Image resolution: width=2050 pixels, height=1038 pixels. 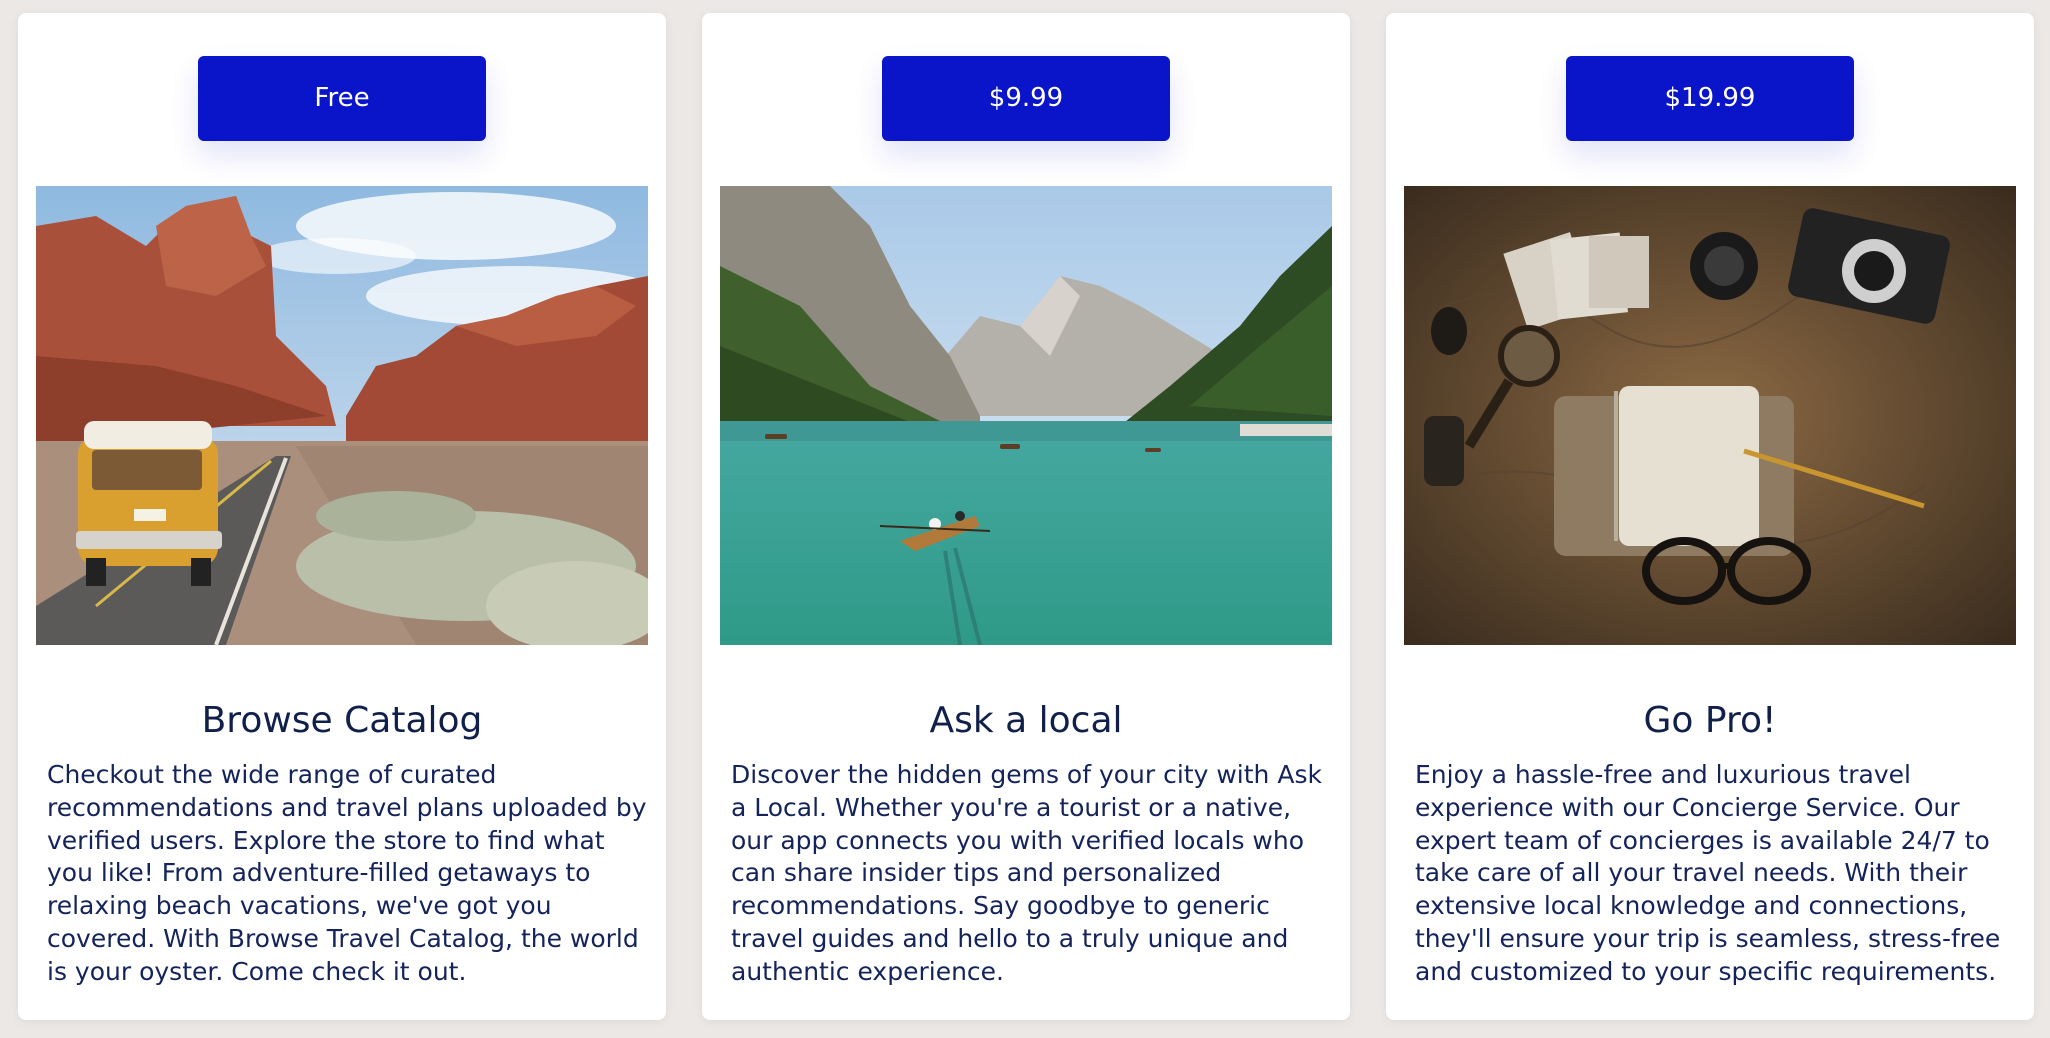 What do you see at coordinates (1026, 415) in the screenshot?
I see `mountain-lake-photo` at bounding box center [1026, 415].